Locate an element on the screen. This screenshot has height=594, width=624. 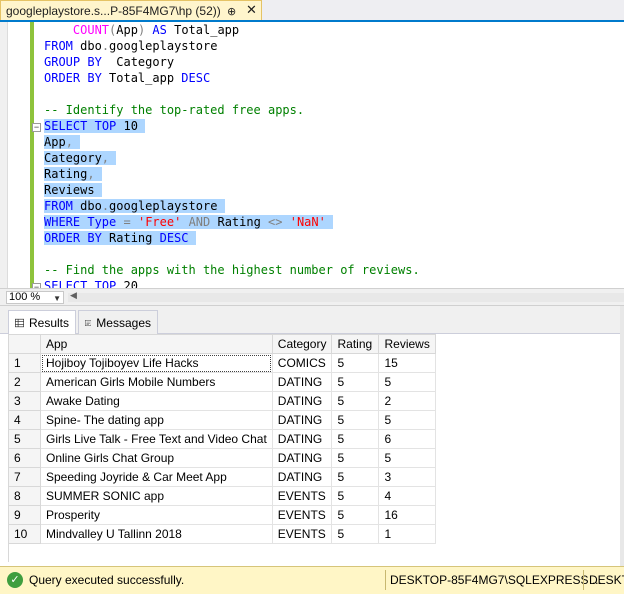
cell-category: COMICS is located at coordinates (302, 363).